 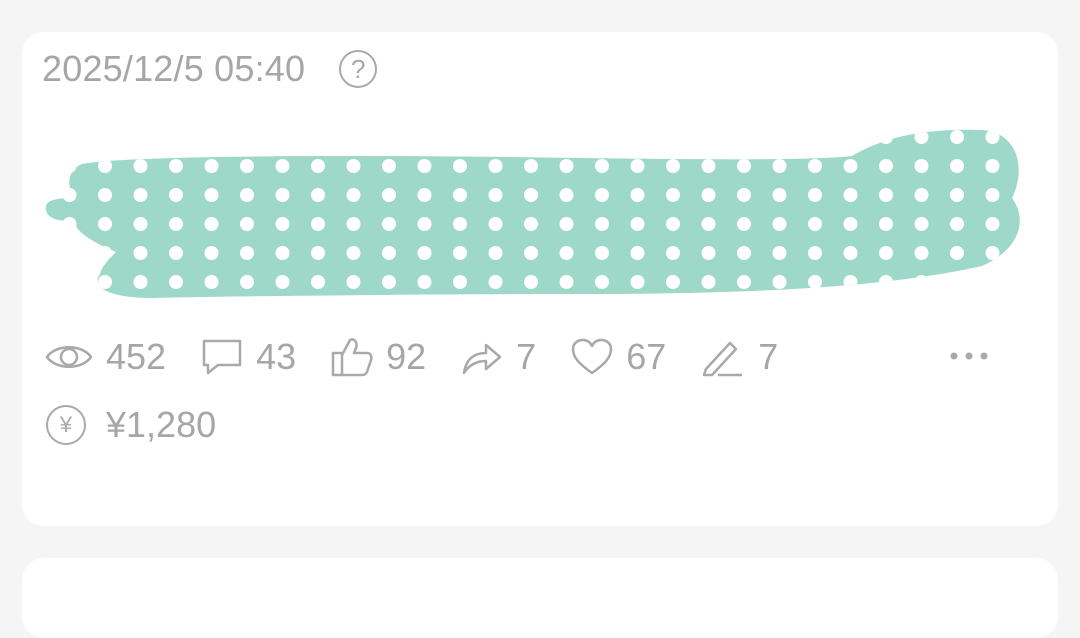 I want to click on comments-stat: 43, so click(x=248, y=357).